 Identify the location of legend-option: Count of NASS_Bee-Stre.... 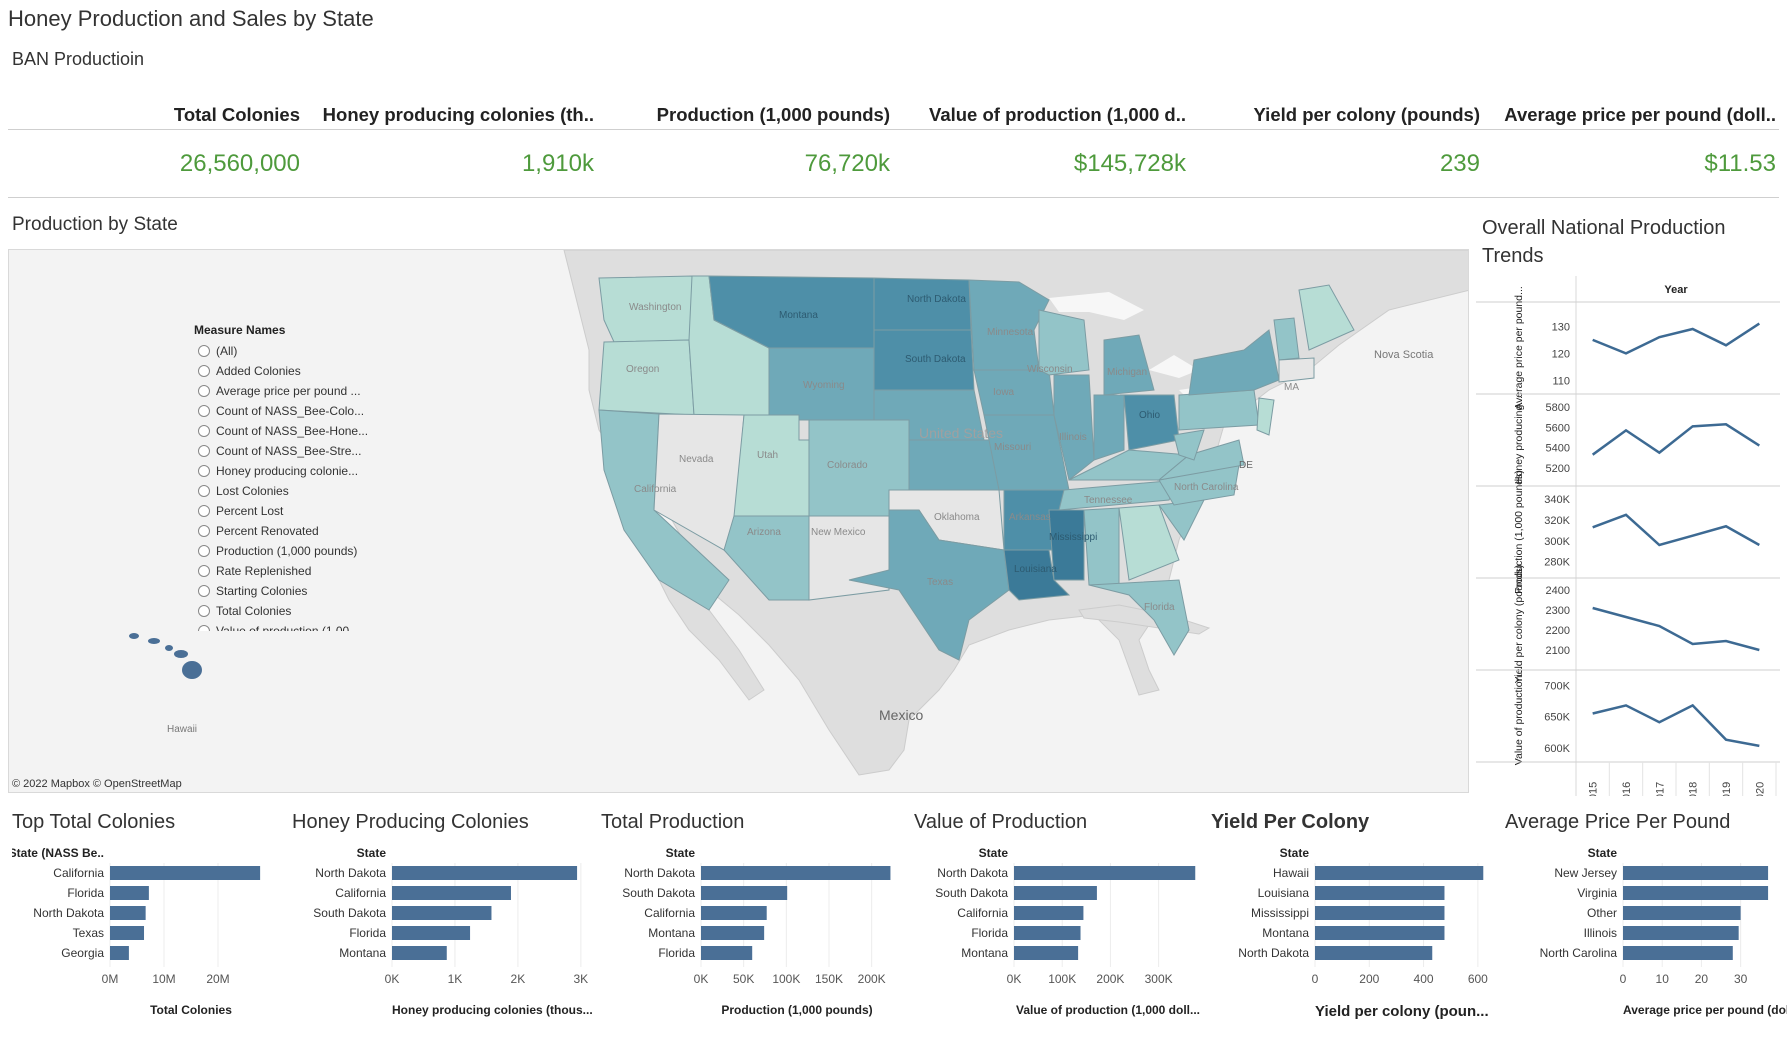
(284, 451).